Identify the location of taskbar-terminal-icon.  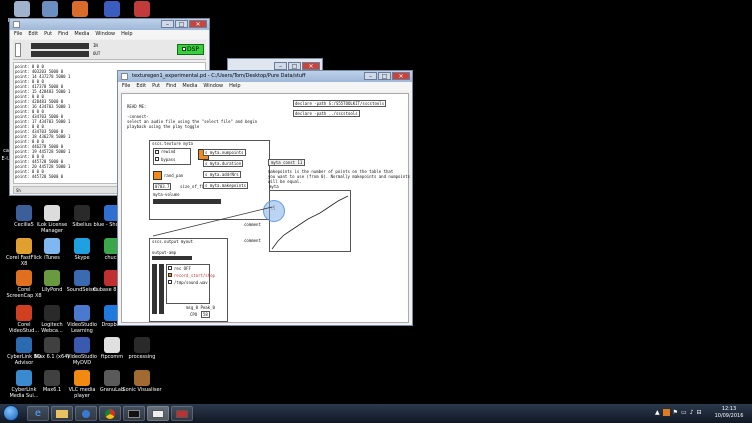
(134, 413).